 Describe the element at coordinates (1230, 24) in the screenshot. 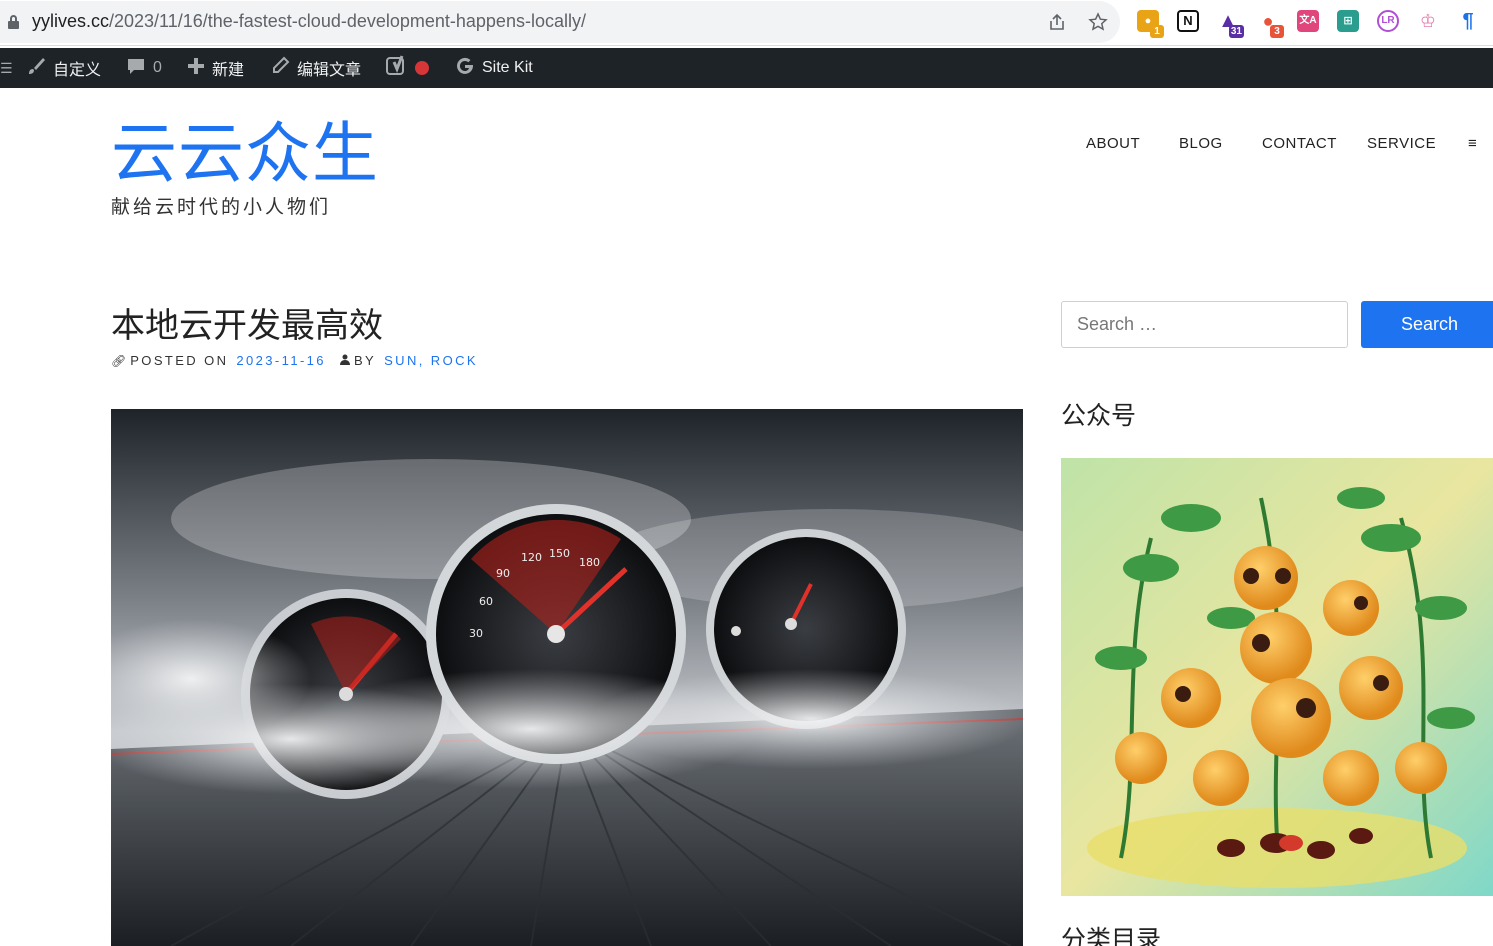

I see `graduation-cap-icon: ▲ 31` at that location.